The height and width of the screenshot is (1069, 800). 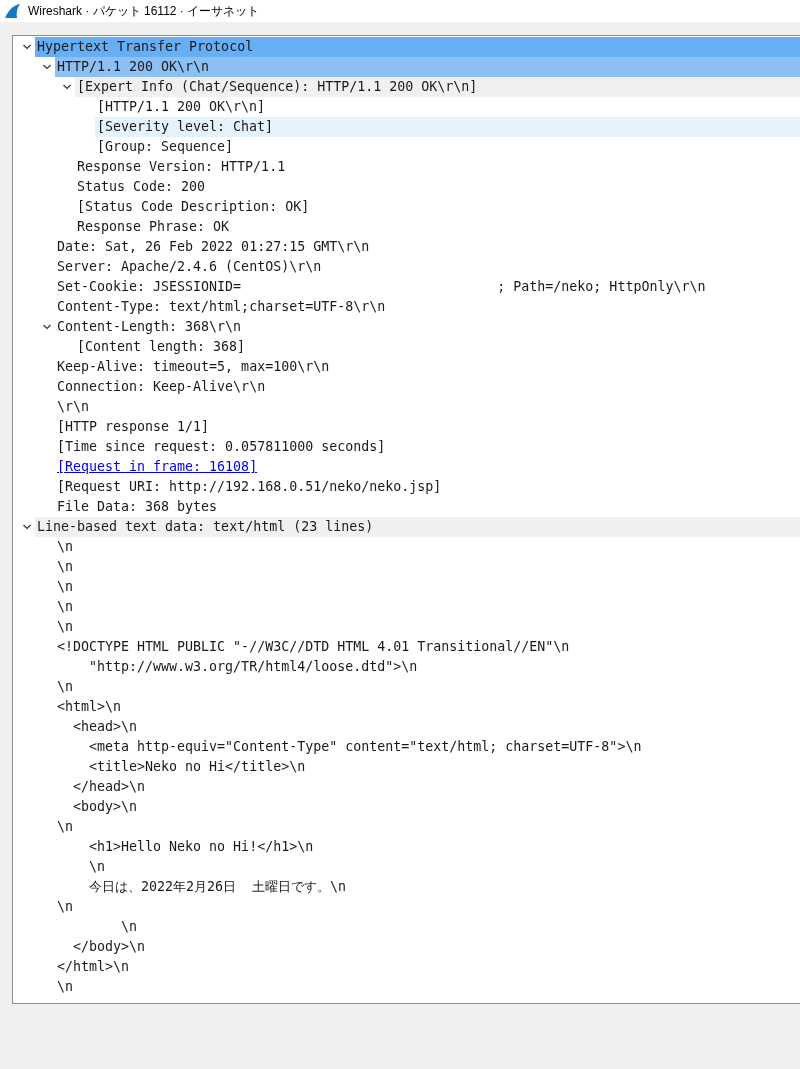 I want to click on tree-item: Line-based text data: text/html (23 lines), so click(x=417, y=527).